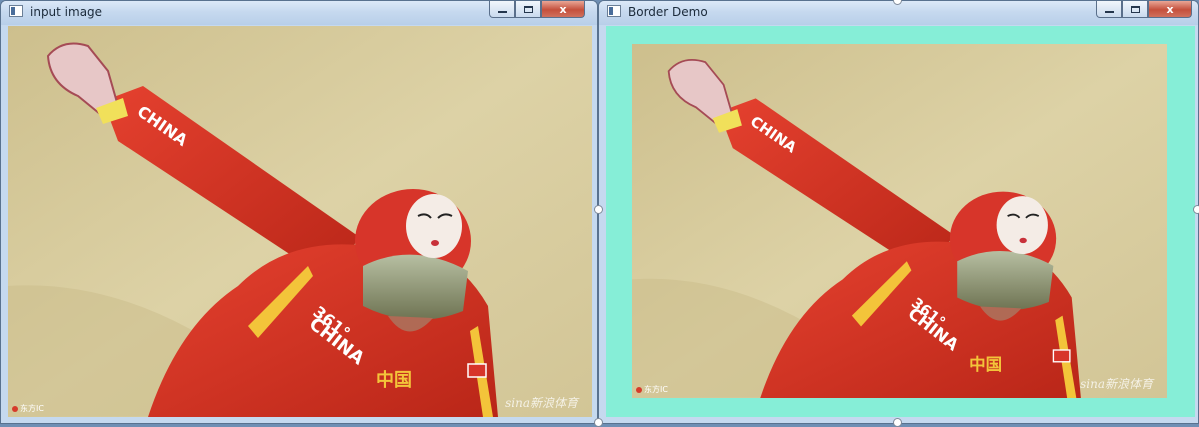 Image resolution: width=1199 pixels, height=427 pixels. What do you see at coordinates (66, 12) in the screenshot?
I see `window-title: input image` at bounding box center [66, 12].